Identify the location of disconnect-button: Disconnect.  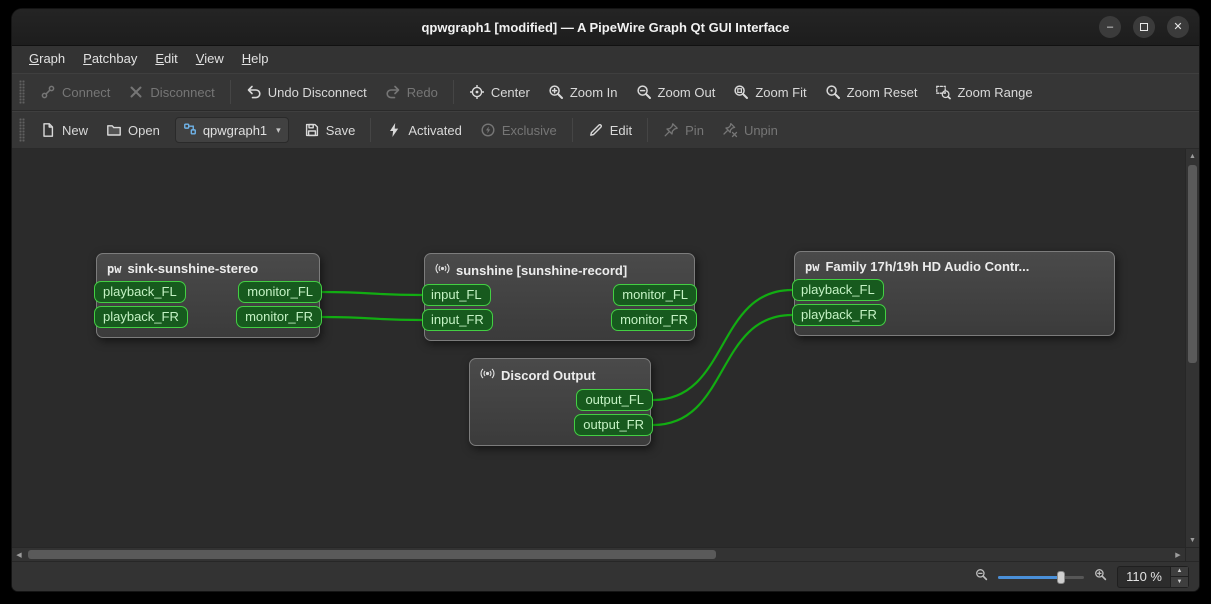
(171, 92).